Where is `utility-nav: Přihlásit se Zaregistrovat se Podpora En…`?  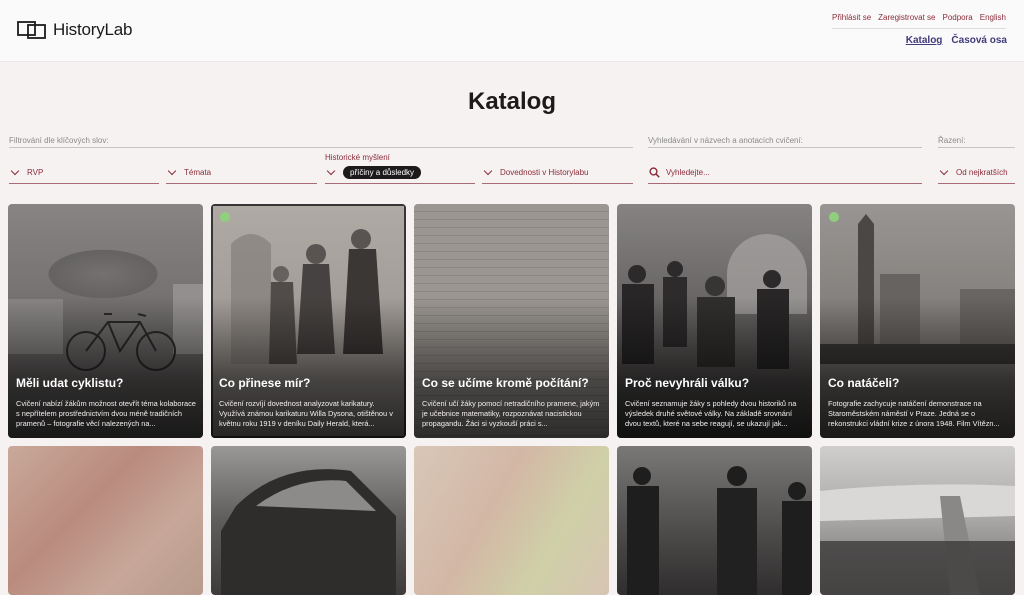 utility-nav: Přihlásit se Zaregistrovat se Podpora En… is located at coordinates (919, 21).